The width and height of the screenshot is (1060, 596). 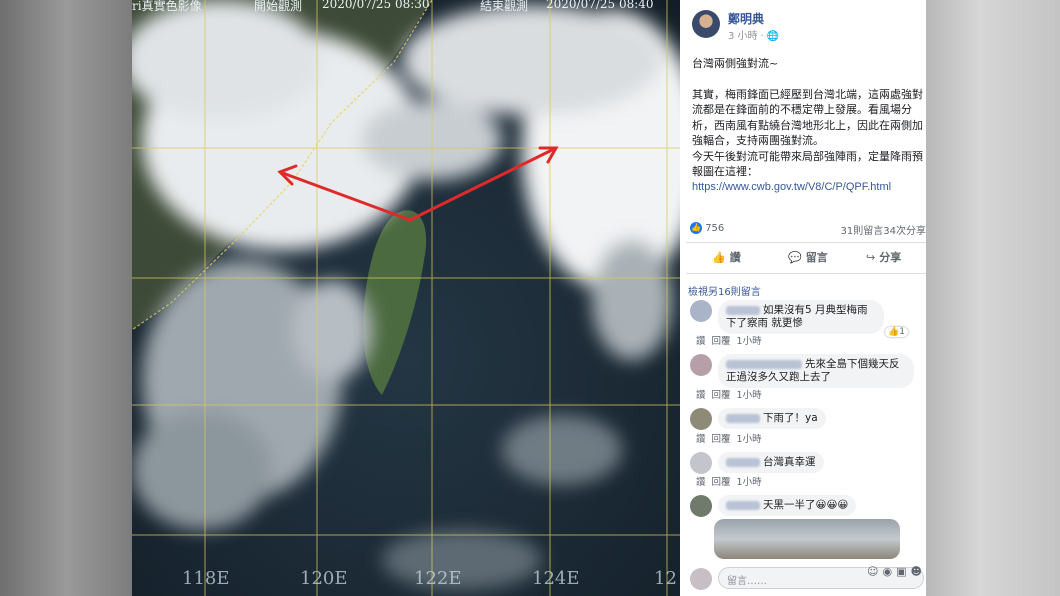 What do you see at coordinates (706, 24) in the screenshot?
I see `author-avatar` at bounding box center [706, 24].